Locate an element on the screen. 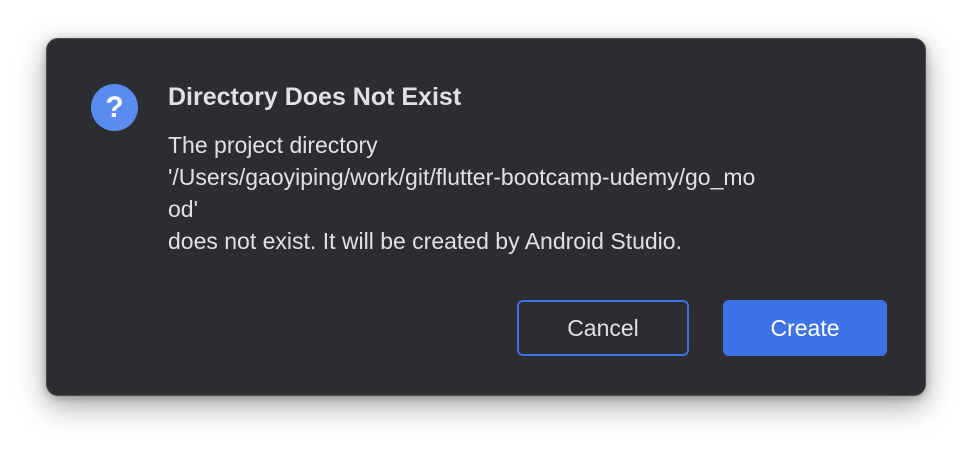 The image size is (972, 450). message-line: od' is located at coordinates (183, 209).